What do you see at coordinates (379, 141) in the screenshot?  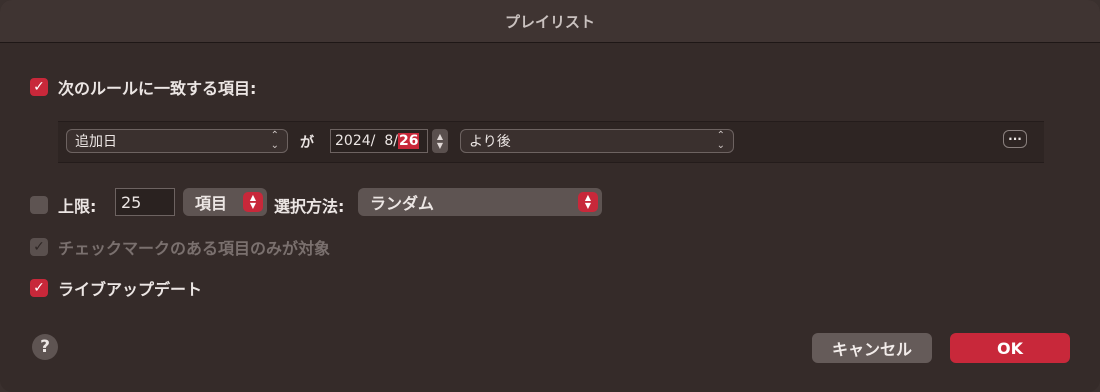 I see `date-field: 2024/ 8/ 26` at bounding box center [379, 141].